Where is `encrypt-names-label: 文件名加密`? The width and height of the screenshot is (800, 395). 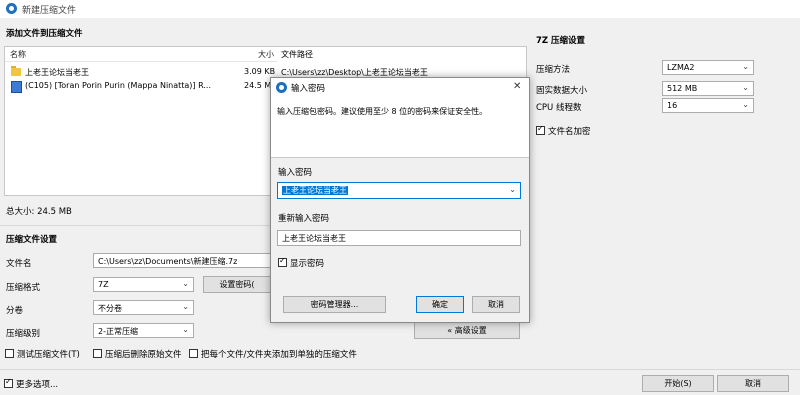 encrypt-names-label: 文件名加密 is located at coordinates (569, 132).